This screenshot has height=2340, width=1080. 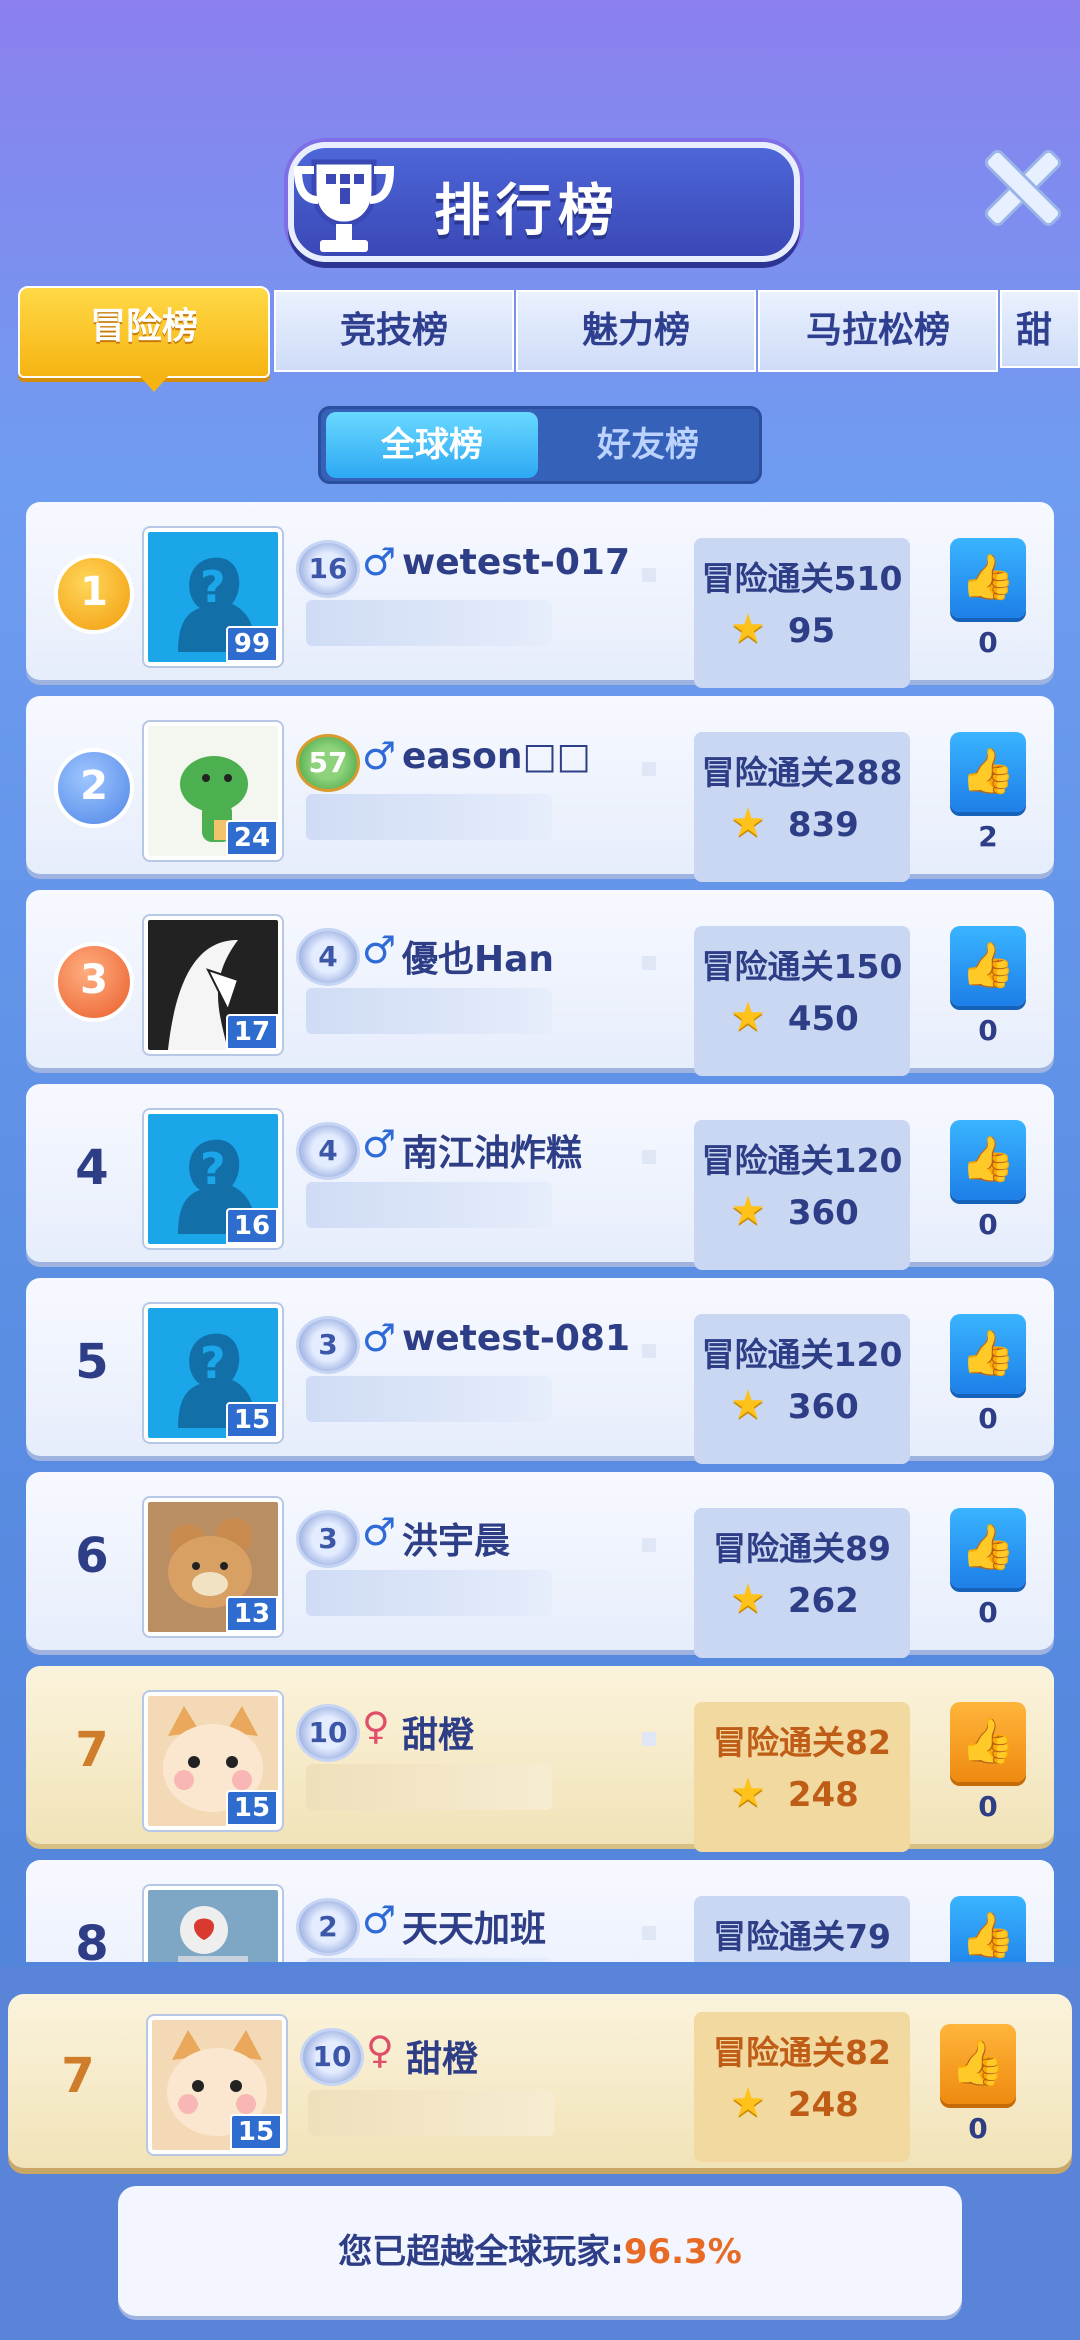 What do you see at coordinates (394, 331) in the screenshot?
I see `tab-arena: 竞技榜` at bounding box center [394, 331].